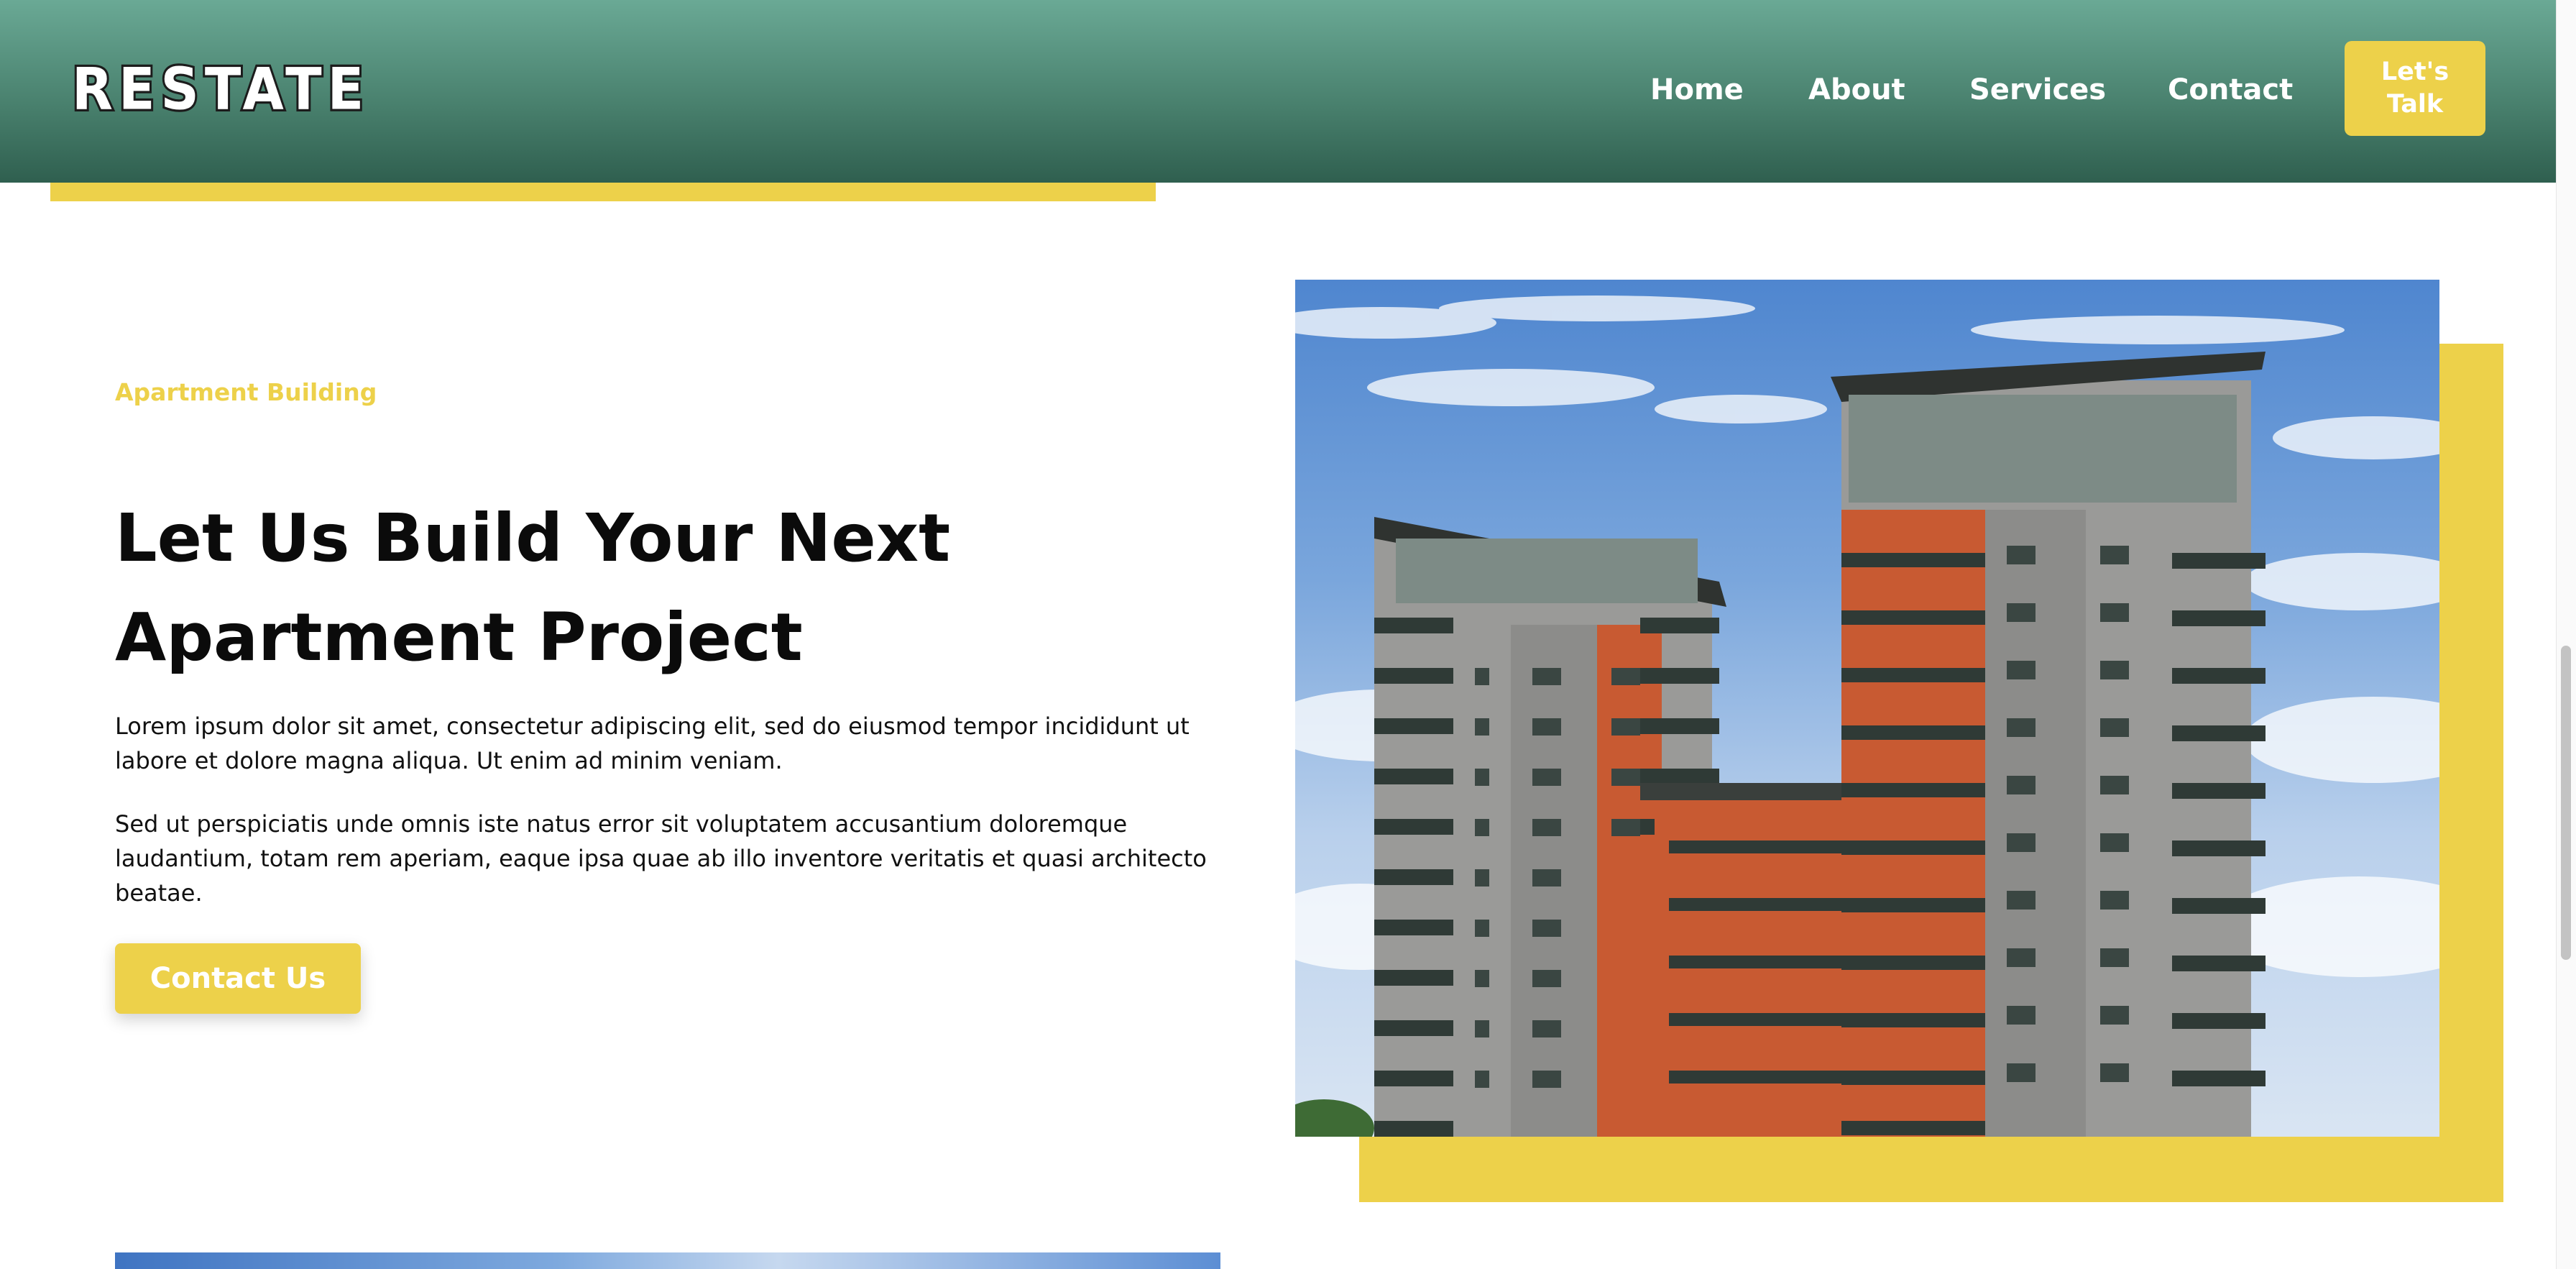 This screenshot has width=2576, height=1269. Describe the element at coordinates (2566, 803) in the screenshot. I see `page-scrollbar-thumb` at that location.